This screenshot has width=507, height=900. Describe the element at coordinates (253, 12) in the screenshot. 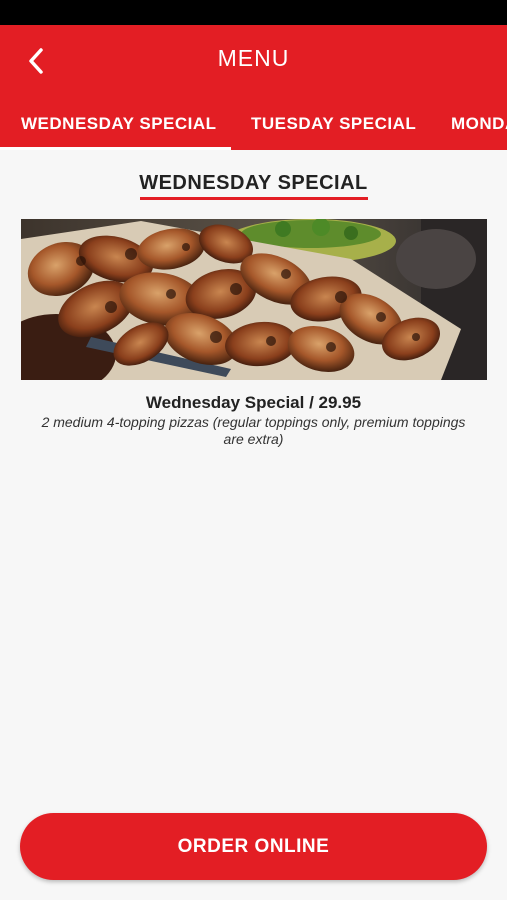

I see `status-bar` at that location.